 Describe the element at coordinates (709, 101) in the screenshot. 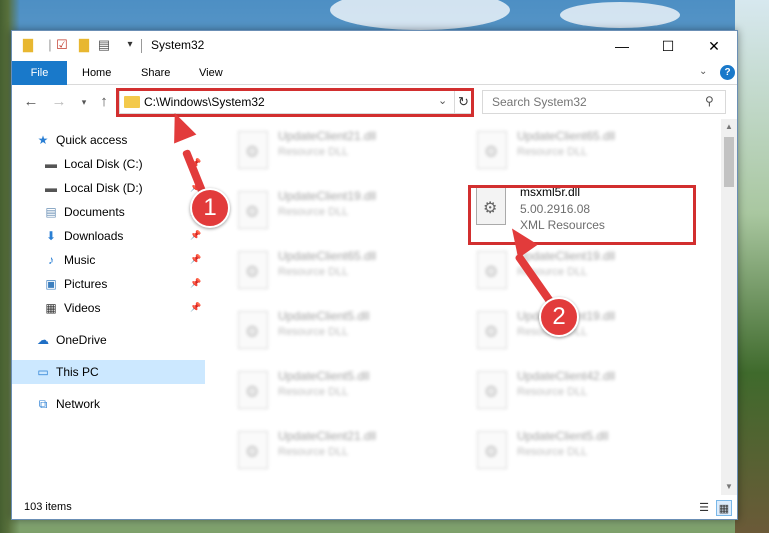

I see `search-icon: ⚲` at that location.